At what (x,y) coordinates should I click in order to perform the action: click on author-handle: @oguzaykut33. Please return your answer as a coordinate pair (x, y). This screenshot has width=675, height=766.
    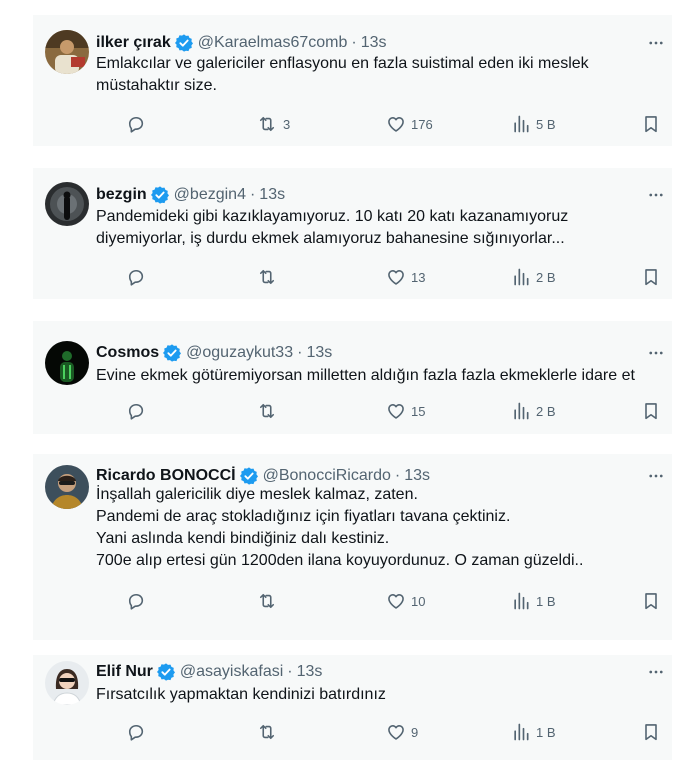
    Looking at the image, I should click on (239, 353).